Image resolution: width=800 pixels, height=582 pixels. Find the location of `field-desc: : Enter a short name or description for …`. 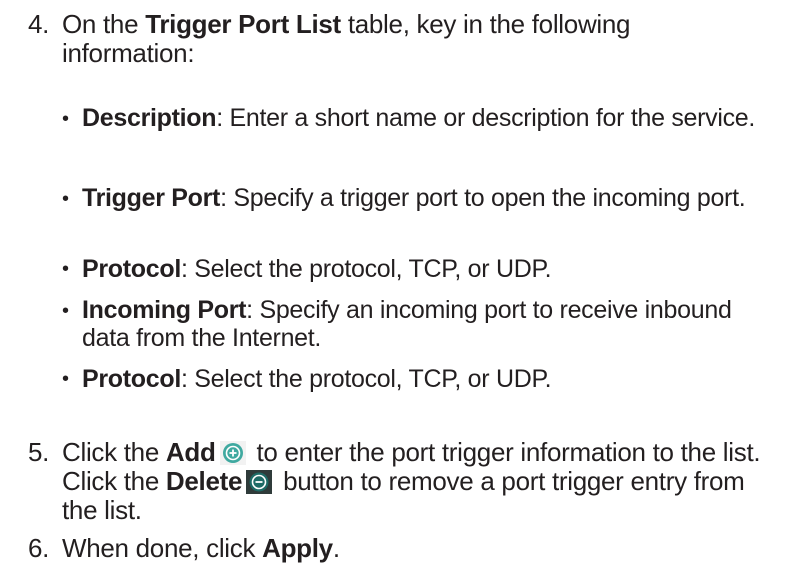

field-desc: : Enter a short name or description for … is located at coordinates (486, 118).